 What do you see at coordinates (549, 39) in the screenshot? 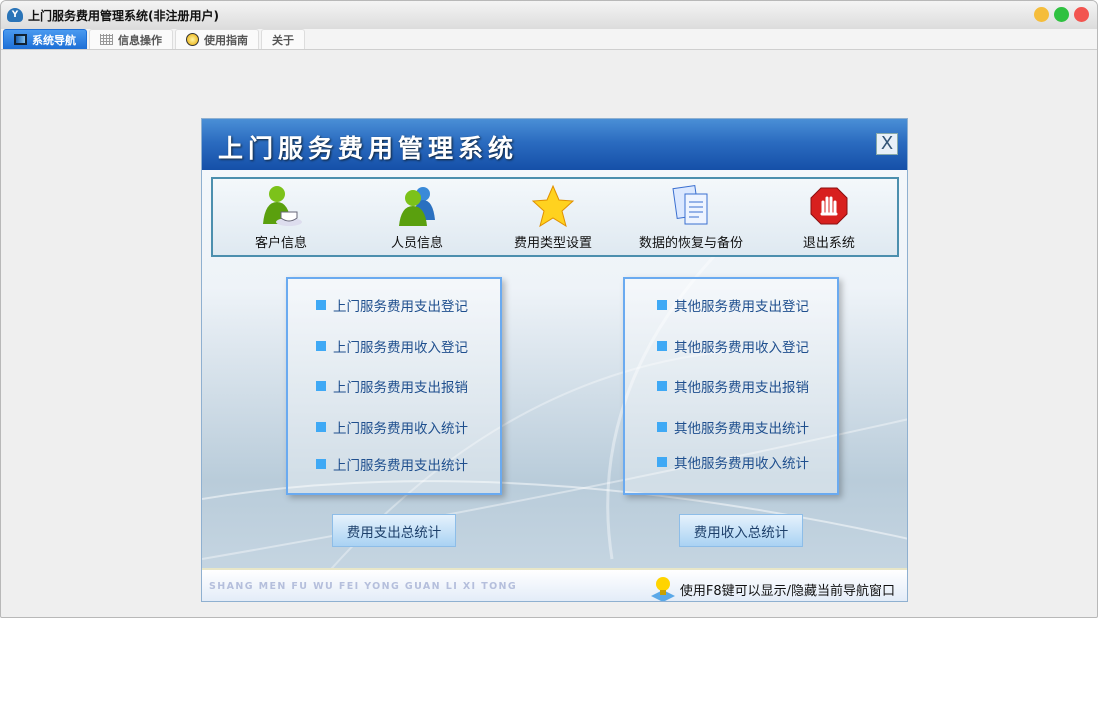
I see `tab-bar: 系统导航 信息操作 使用指南 关于` at bounding box center [549, 39].